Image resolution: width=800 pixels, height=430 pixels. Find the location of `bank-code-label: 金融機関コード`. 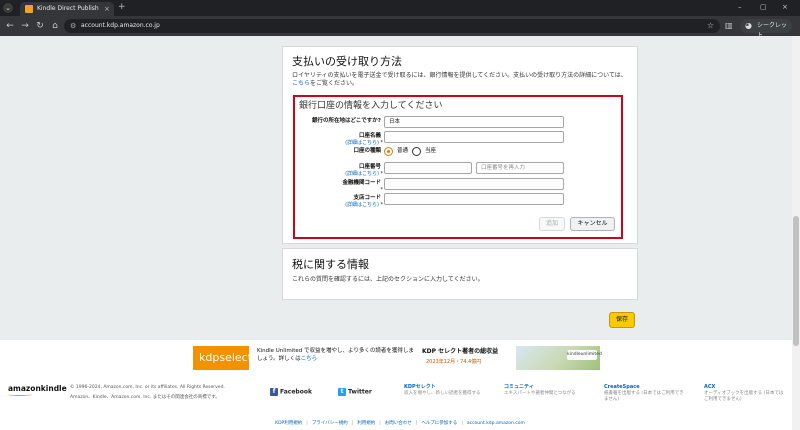

bank-code-label: 金融機関コード is located at coordinates (361, 183).